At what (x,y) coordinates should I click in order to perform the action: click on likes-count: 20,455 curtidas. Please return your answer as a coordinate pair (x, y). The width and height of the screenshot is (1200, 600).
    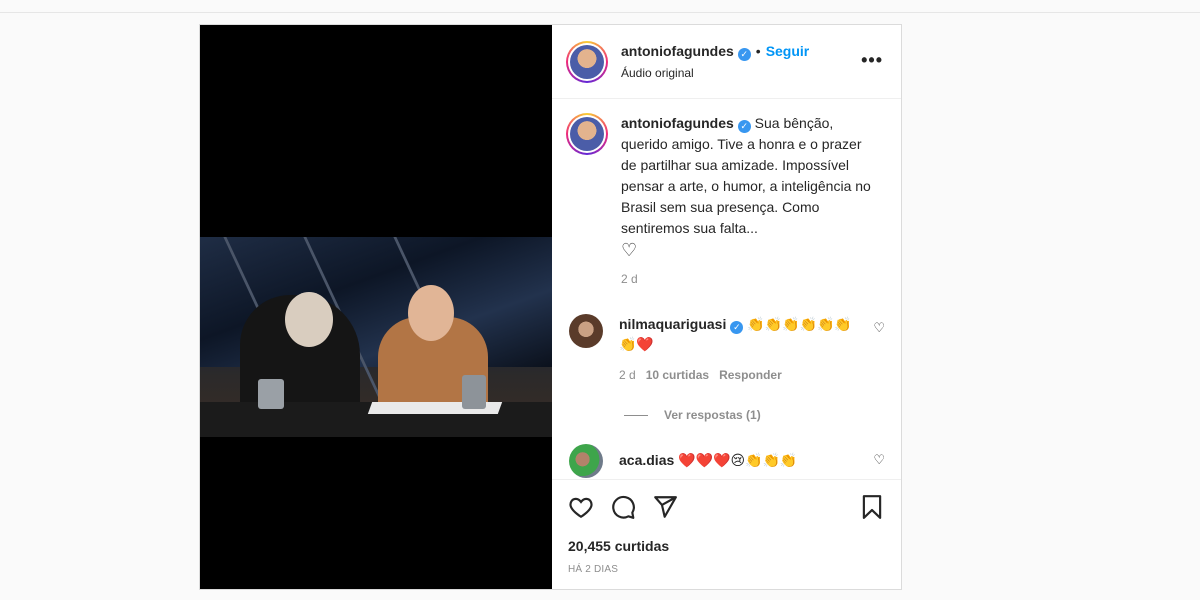
    Looking at the image, I should click on (726, 546).